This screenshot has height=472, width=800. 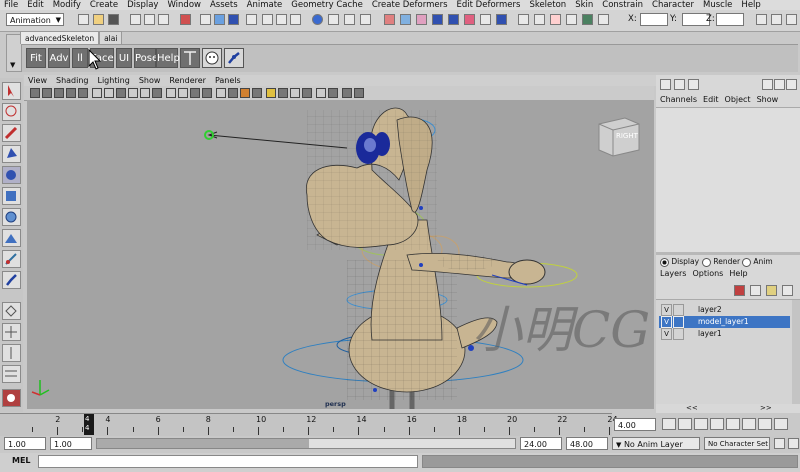 What do you see at coordinates (678, 99) in the screenshot?
I see `channel-menu-channels: Channels` at bounding box center [678, 99].